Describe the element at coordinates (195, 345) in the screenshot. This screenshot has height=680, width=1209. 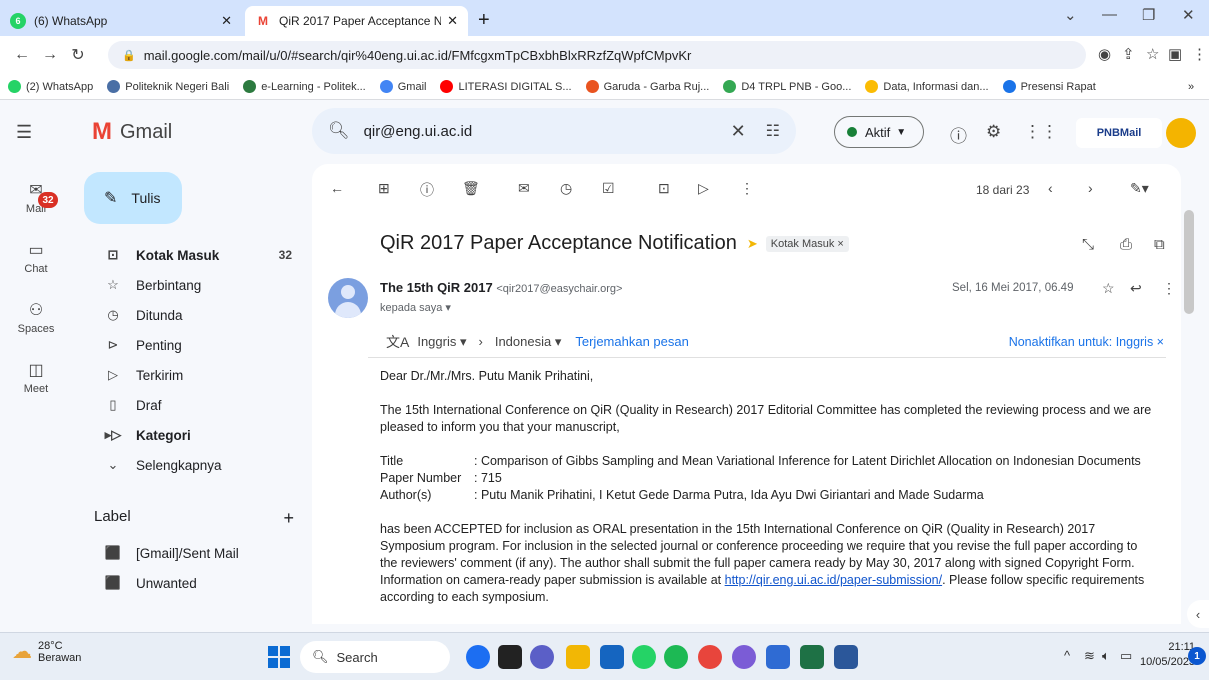
I see `sidebar-item-important: ⊳ Penting` at that location.